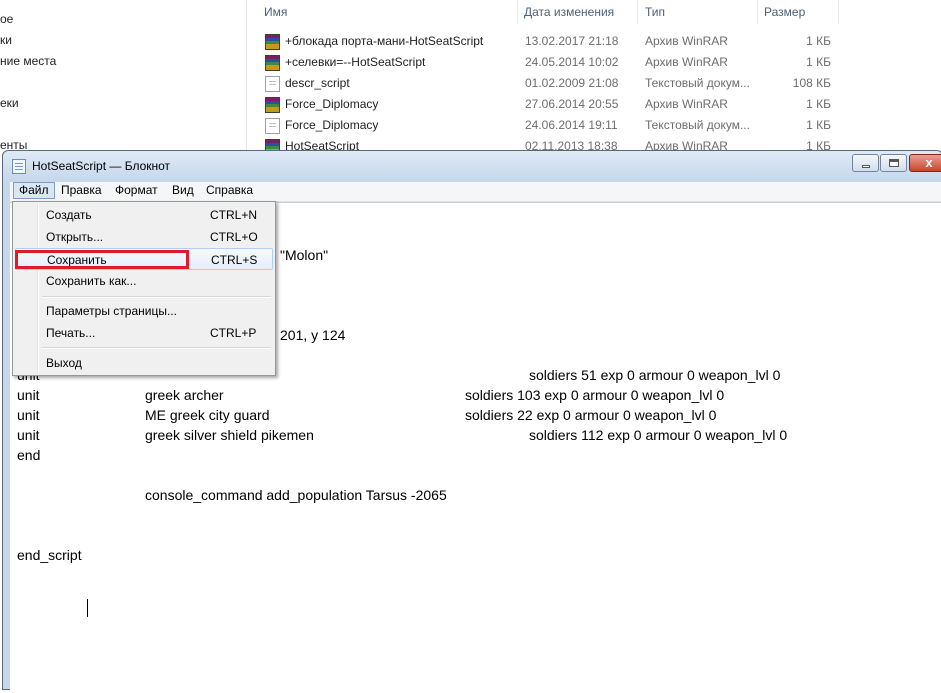 The height and width of the screenshot is (693, 941). I want to click on menu-item-save: Сохранить CTRL+S, so click(144, 259).